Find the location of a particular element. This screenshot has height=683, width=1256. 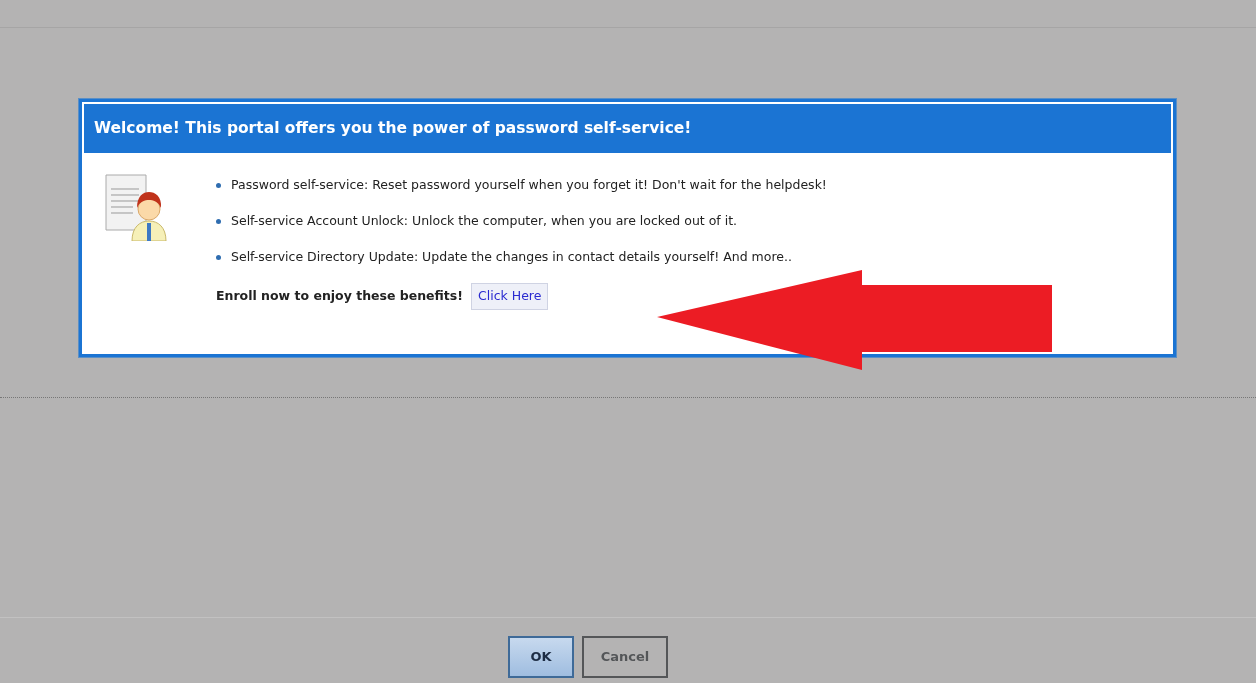

dialog-title: Welcome! This portal offers you the power of password self-service! is located at coordinates (627, 129).